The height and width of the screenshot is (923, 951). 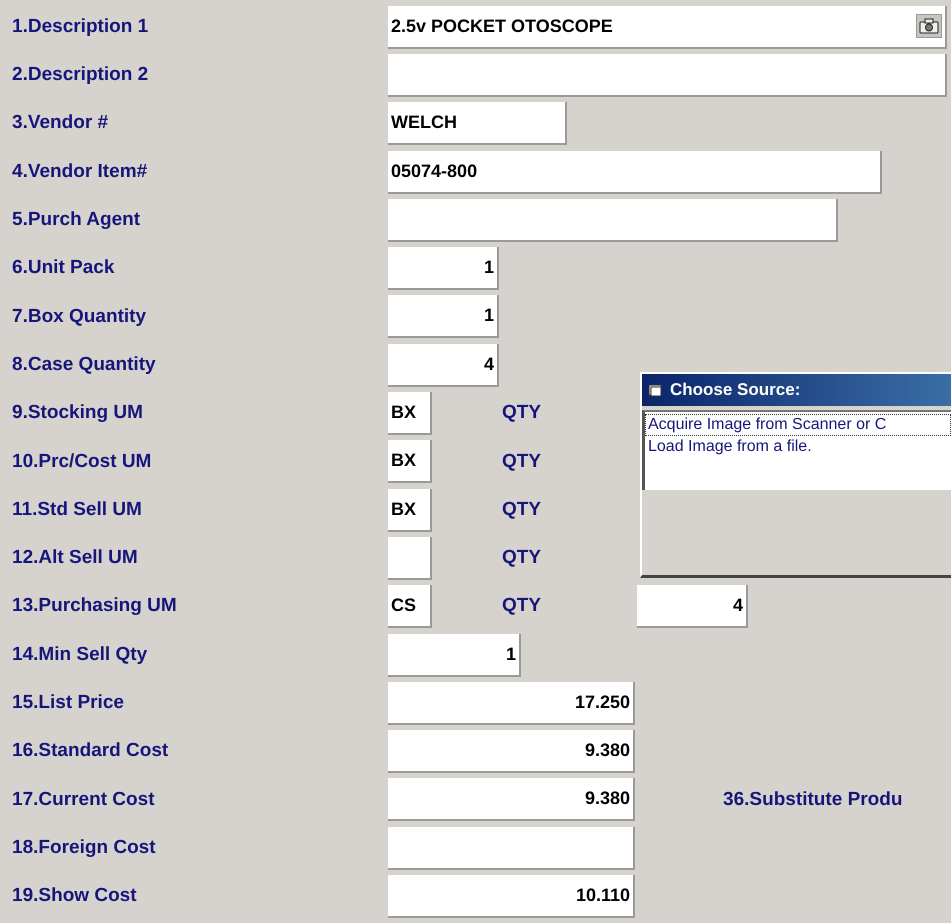 I want to click on field-label: 2.Description 2, so click(x=80, y=75).